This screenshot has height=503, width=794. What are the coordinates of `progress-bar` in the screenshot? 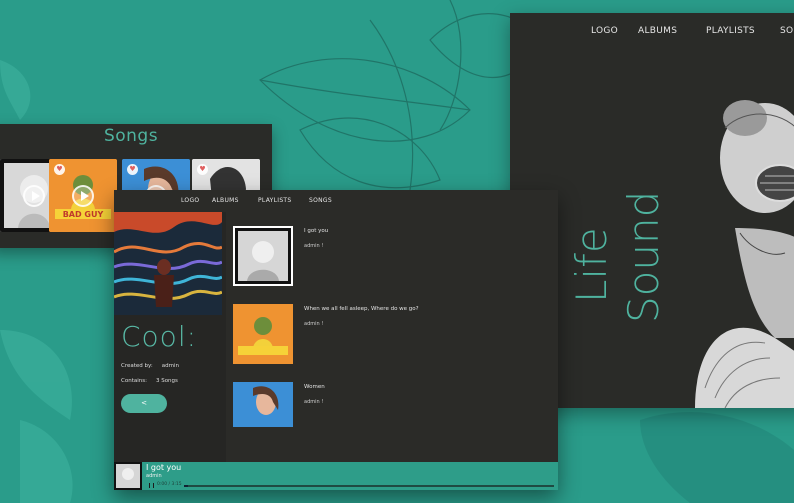 It's located at (369, 486).